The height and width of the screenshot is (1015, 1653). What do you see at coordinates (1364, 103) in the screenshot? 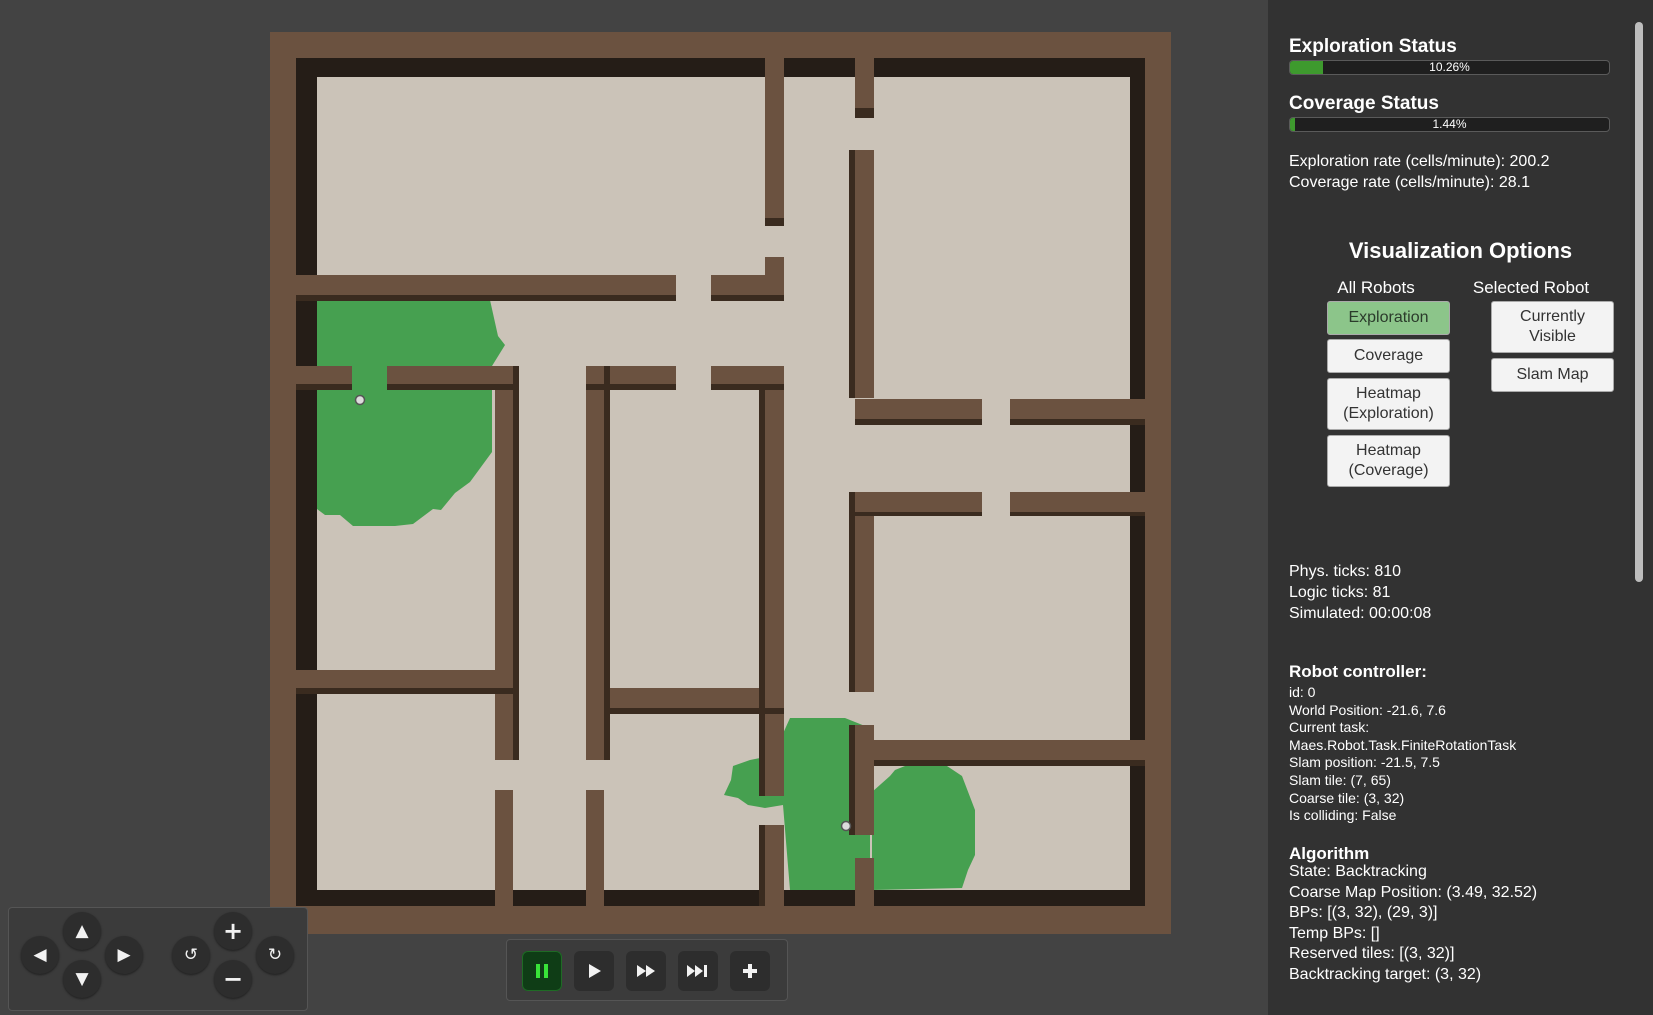
I see `coverage-status-title: Coverage Status` at bounding box center [1364, 103].